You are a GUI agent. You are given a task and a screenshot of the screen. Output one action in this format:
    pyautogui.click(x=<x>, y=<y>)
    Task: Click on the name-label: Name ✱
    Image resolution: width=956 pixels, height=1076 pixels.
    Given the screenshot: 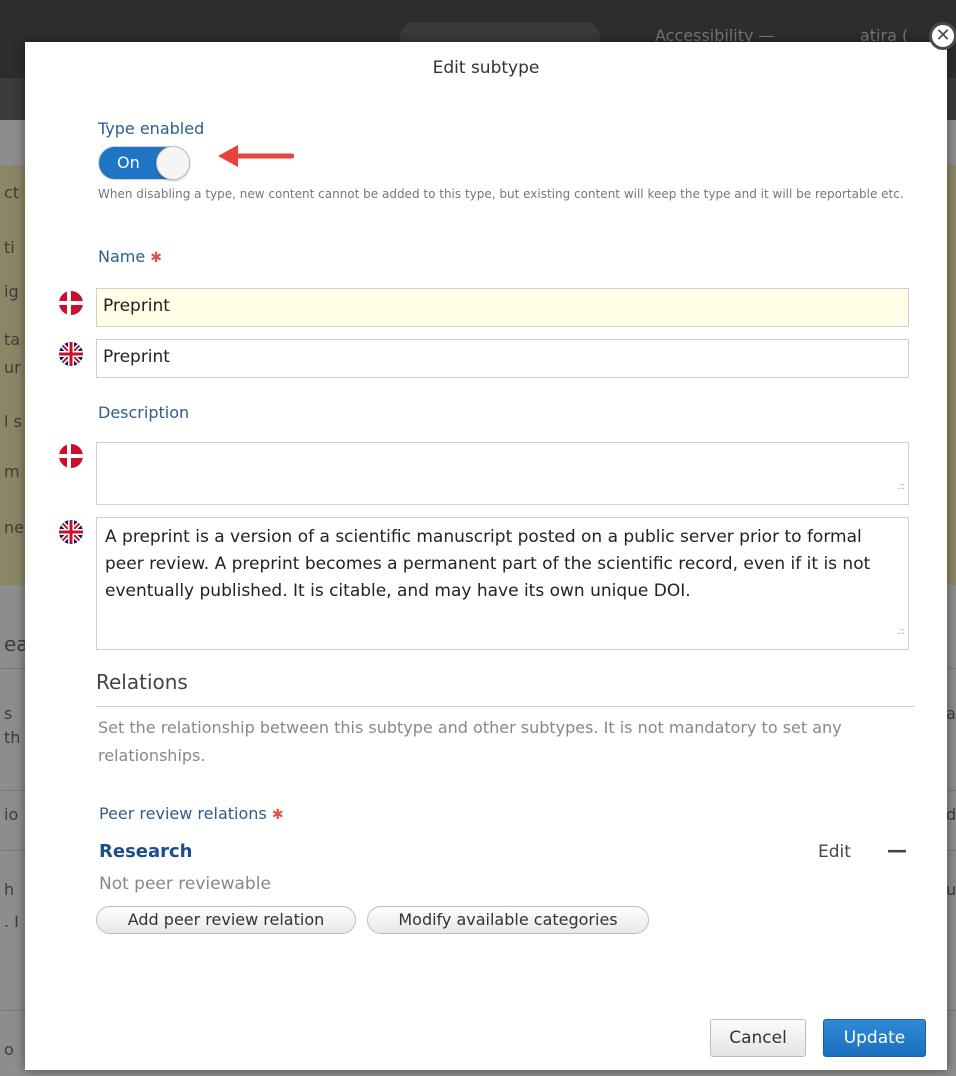 What is the action you would take?
    pyautogui.click(x=130, y=256)
    